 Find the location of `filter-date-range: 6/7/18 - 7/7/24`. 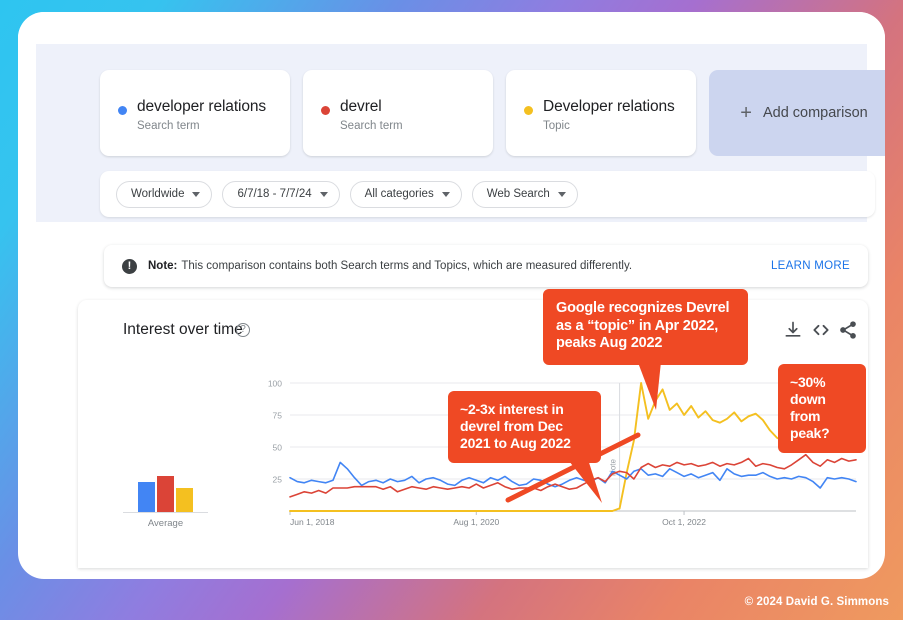

filter-date-range: 6/7/18 - 7/7/24 is located at coordinates (281, 194).